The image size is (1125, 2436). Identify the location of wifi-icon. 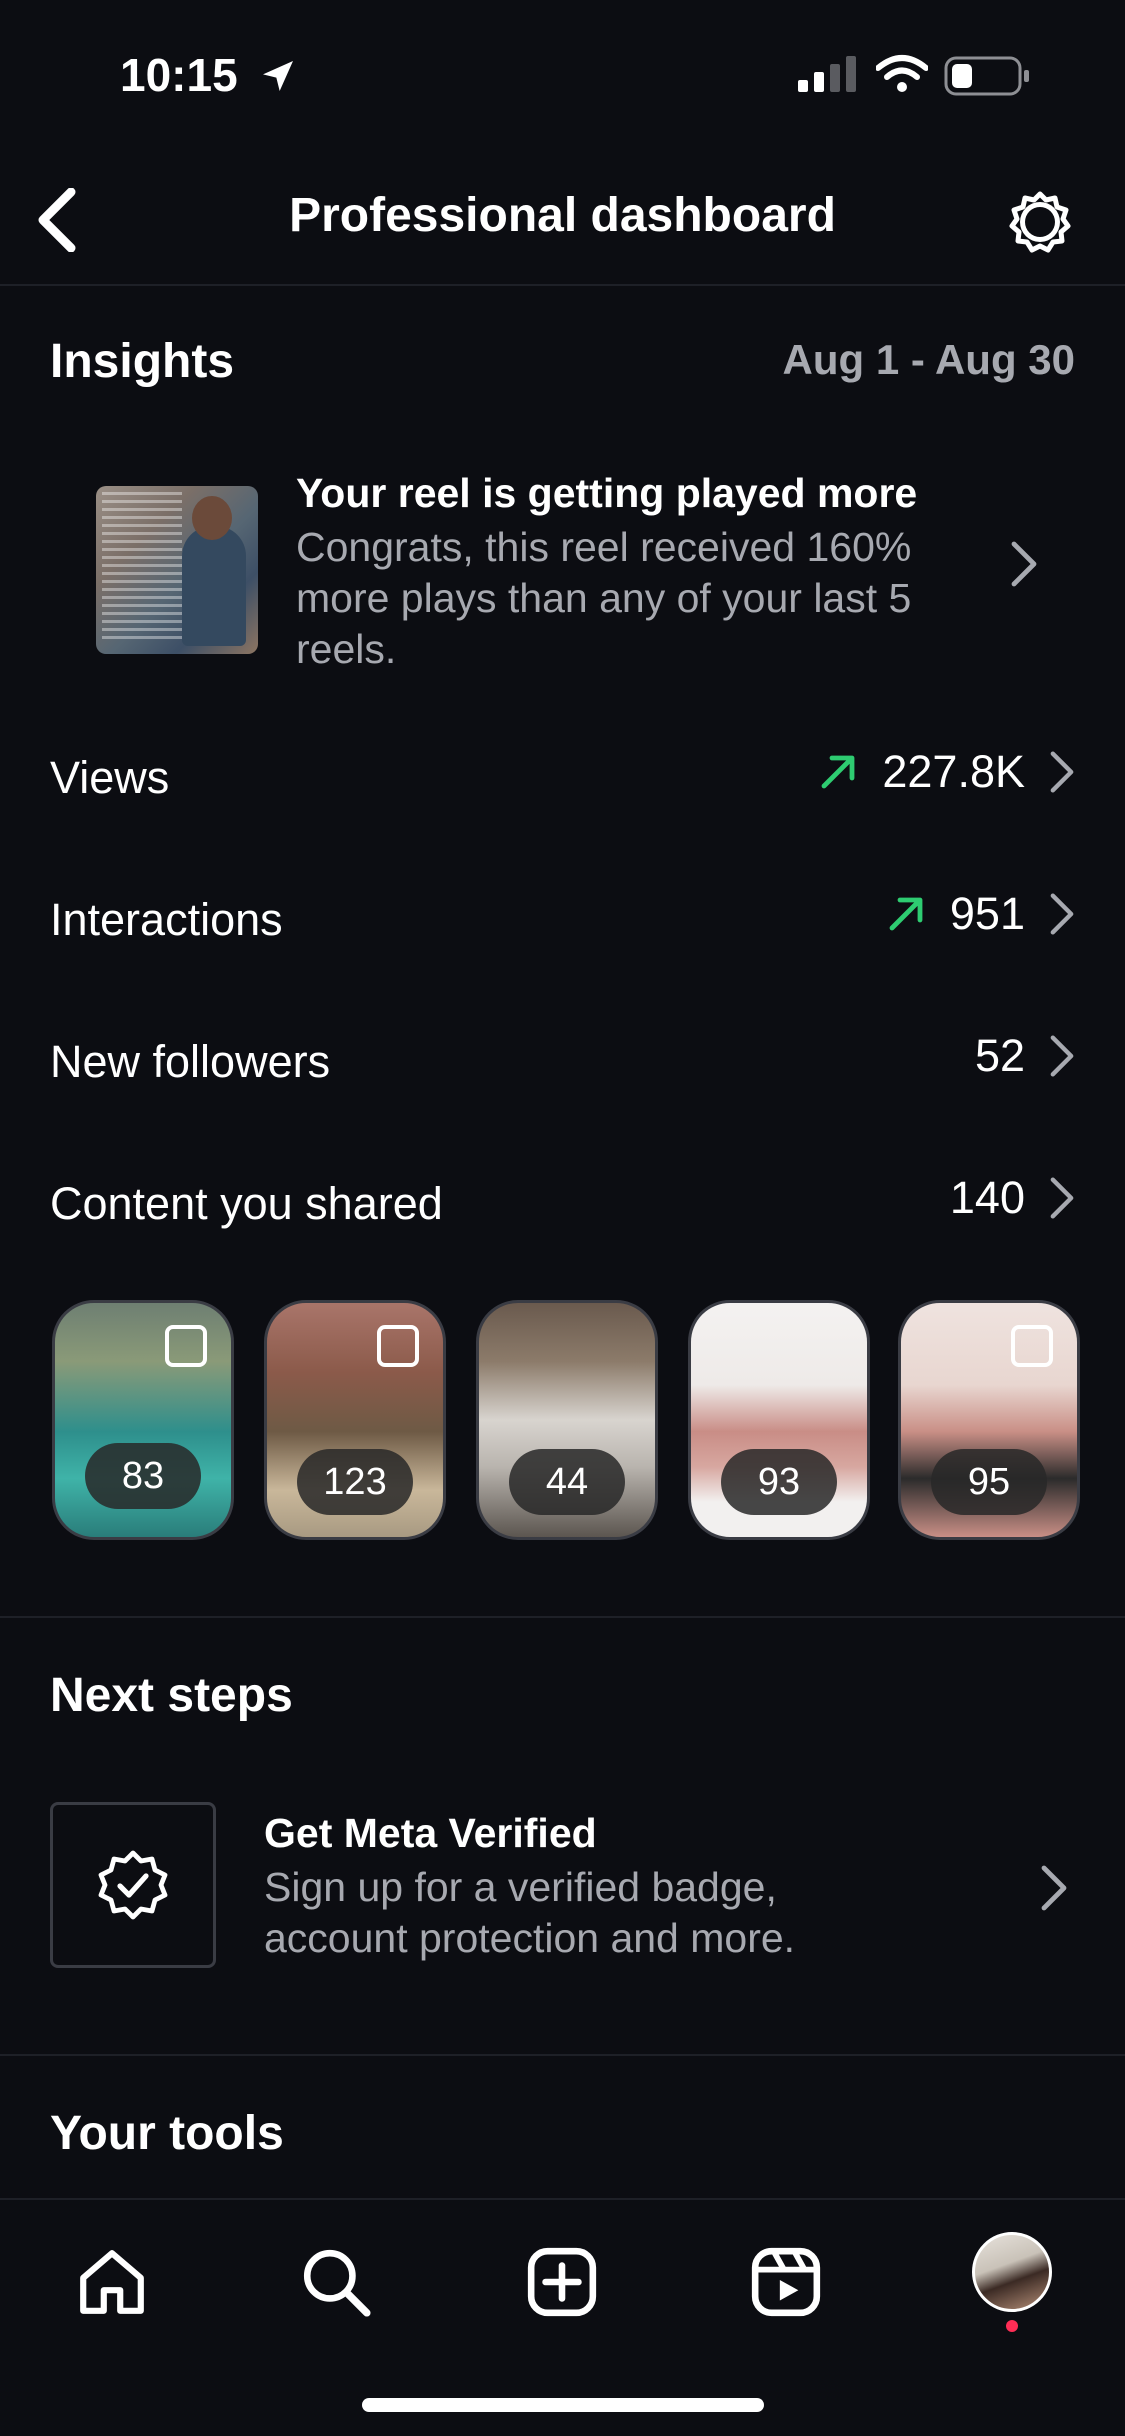
(902, 73).